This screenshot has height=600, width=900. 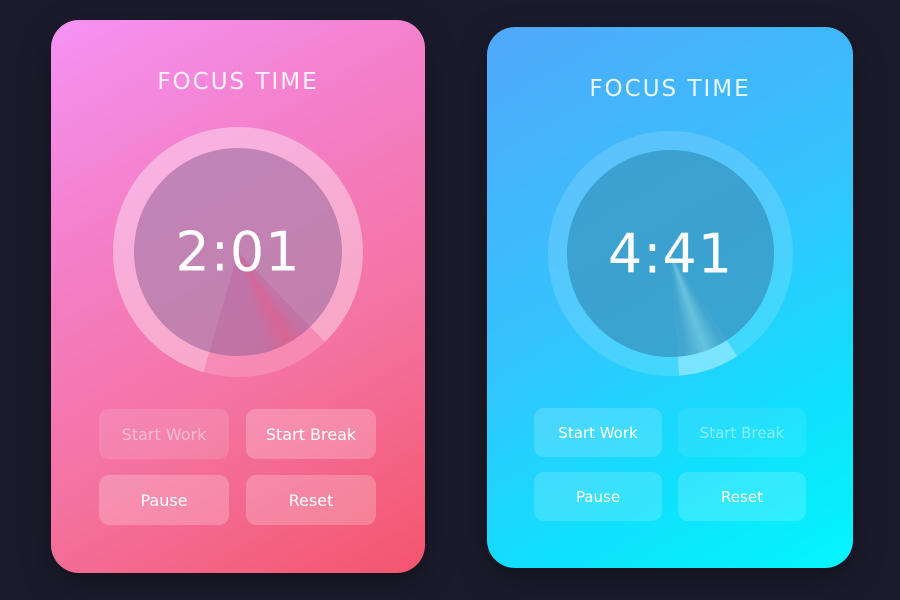 I want to click on time-display: 2:01, so click(x=238, y=252).